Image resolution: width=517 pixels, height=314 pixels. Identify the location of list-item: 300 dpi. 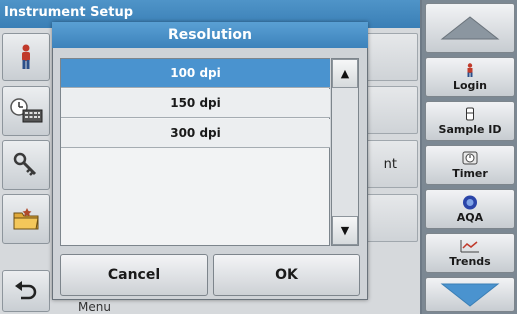
(195, 133).